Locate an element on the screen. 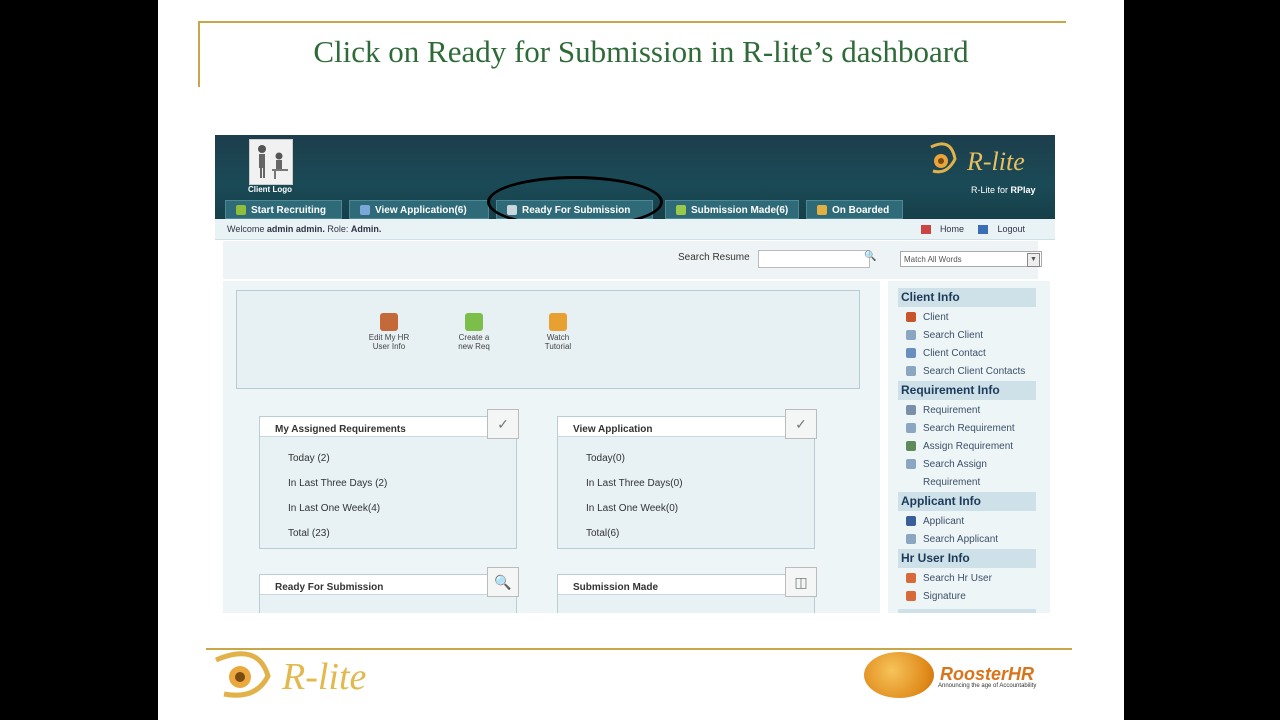 The width and height of the screenshot is (1280, 720). magnifier-document-icon: 🔍 is located at coordinates (503, 582).